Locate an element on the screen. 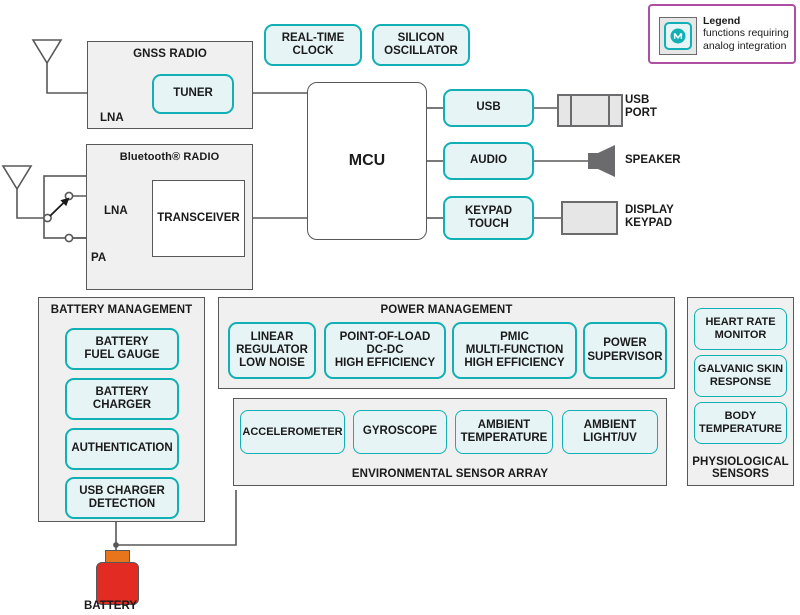 The image size is (800, 615). gyroscope-label: GYROSCOPE is located at coordinates (400, 431).